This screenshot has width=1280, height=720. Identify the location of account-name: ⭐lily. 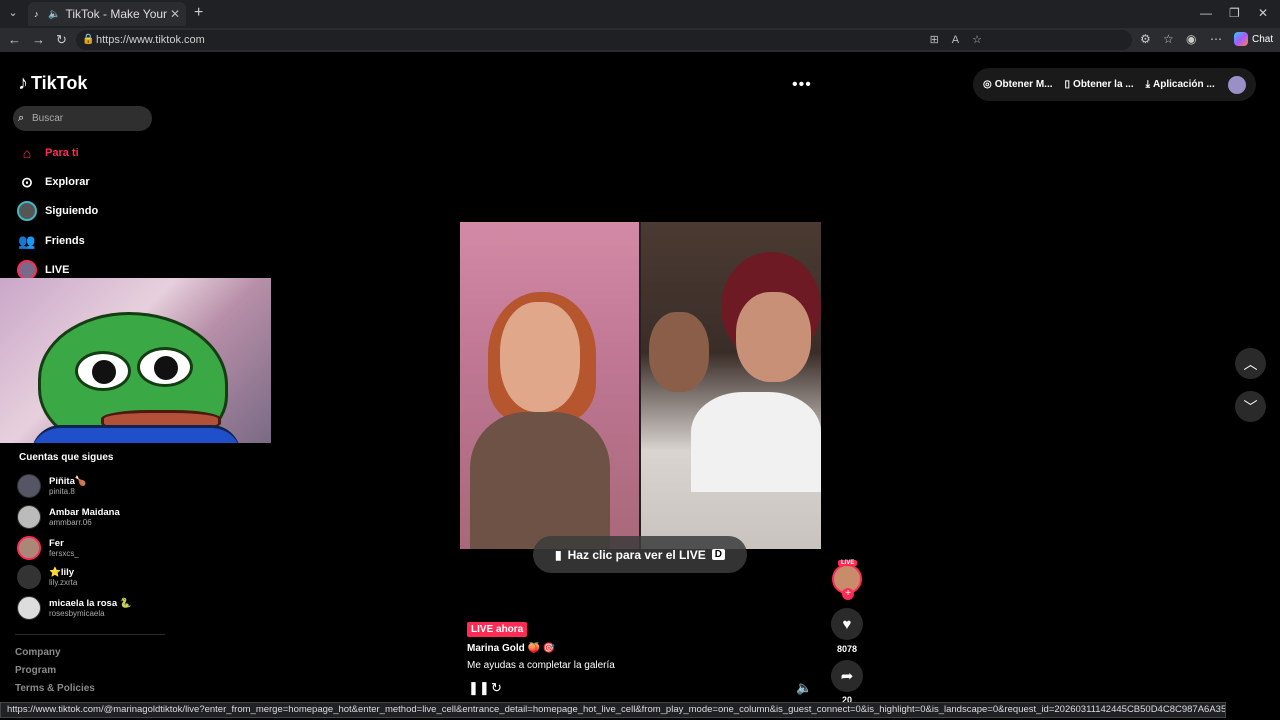
(62, 572).